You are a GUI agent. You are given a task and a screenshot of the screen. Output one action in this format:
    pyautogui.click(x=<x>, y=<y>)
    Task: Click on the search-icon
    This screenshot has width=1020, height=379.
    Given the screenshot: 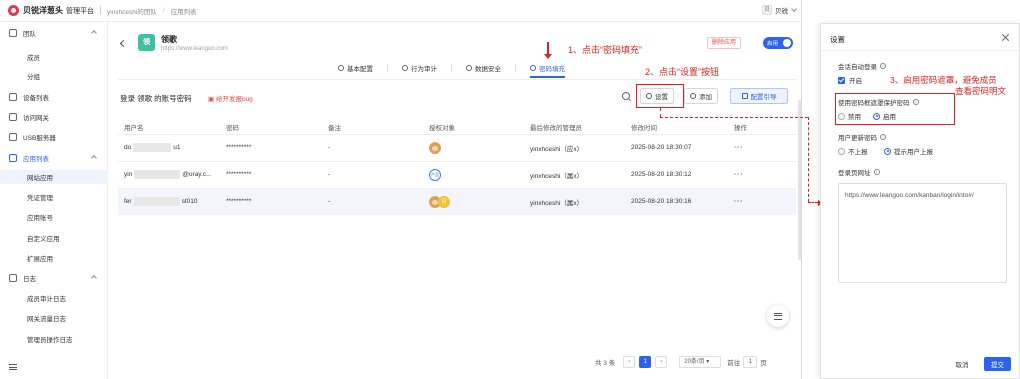 What is the action you would take?
    pyautogui.click(x=626, y=96)
    